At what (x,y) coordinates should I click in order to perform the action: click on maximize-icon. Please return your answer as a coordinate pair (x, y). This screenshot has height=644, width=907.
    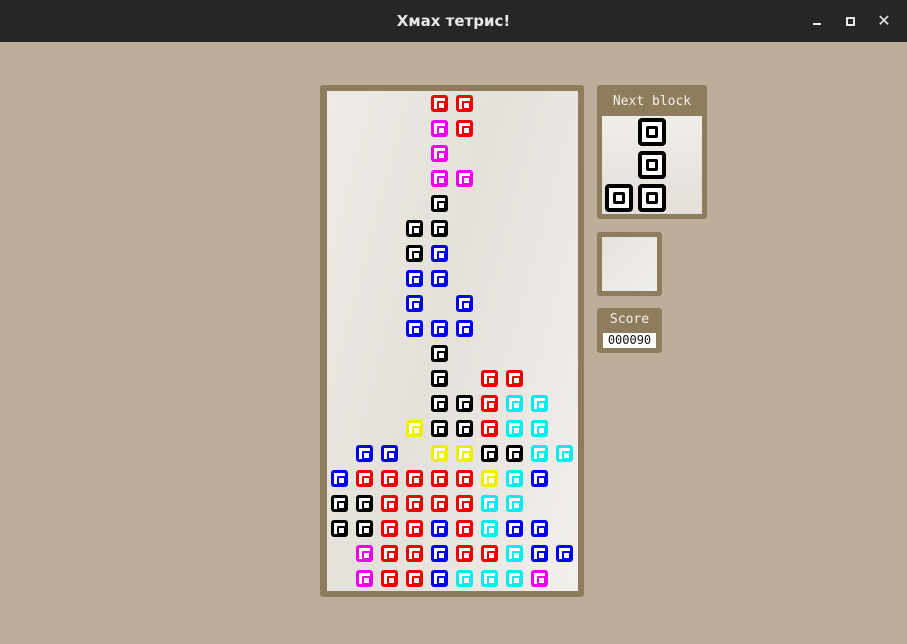
    Looking at the image, I should click on (850, 21).